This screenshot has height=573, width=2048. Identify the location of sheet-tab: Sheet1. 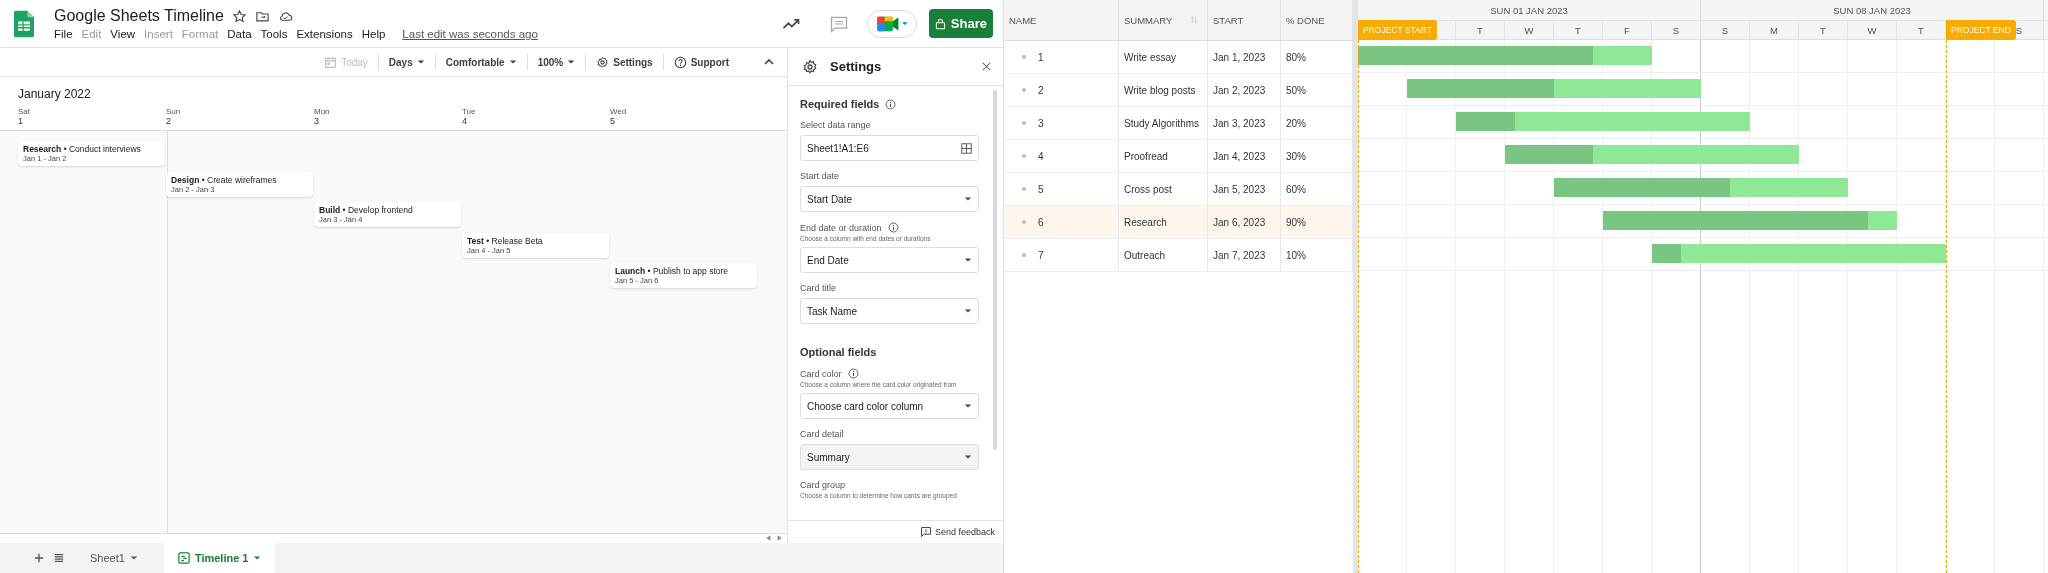
(114, 558).